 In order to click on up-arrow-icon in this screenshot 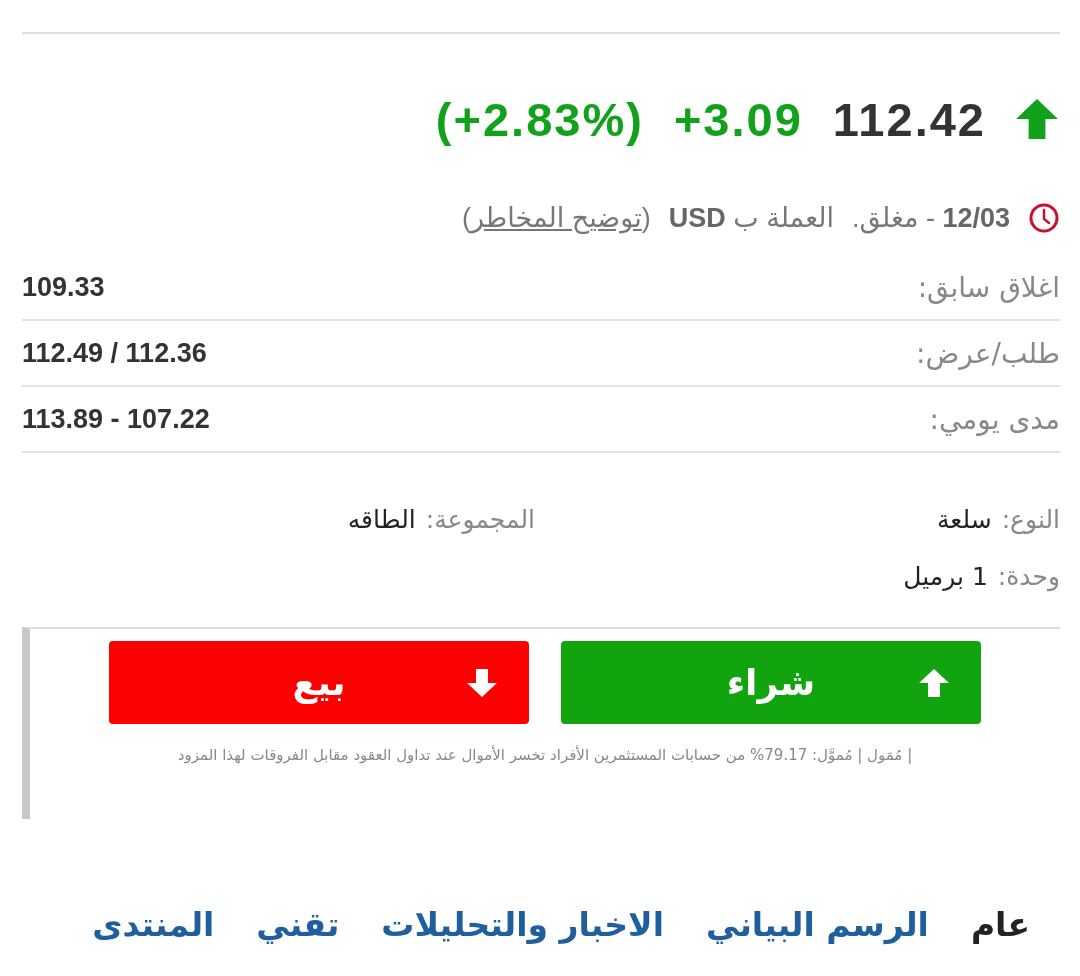, I will do `click(934, 682)`.